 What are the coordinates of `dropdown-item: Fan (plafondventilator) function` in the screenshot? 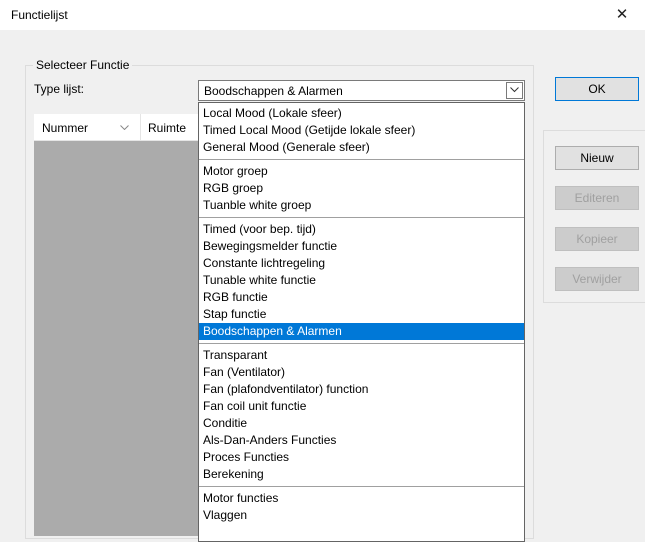 It's located at (361, 389).